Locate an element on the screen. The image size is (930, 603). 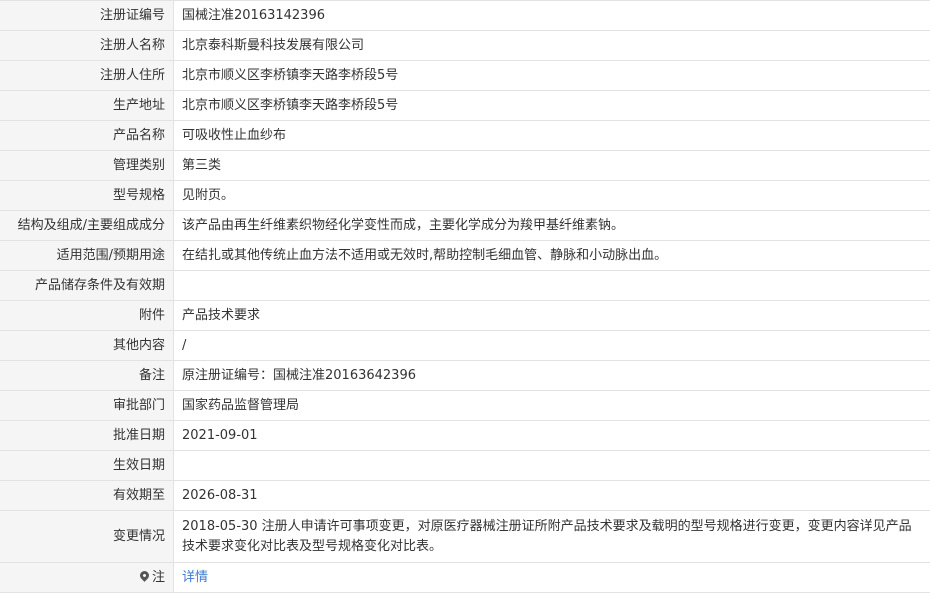
table-row-approval-department: 审批部门 国家药品监督管理局 is located at coordinates (465, 405).